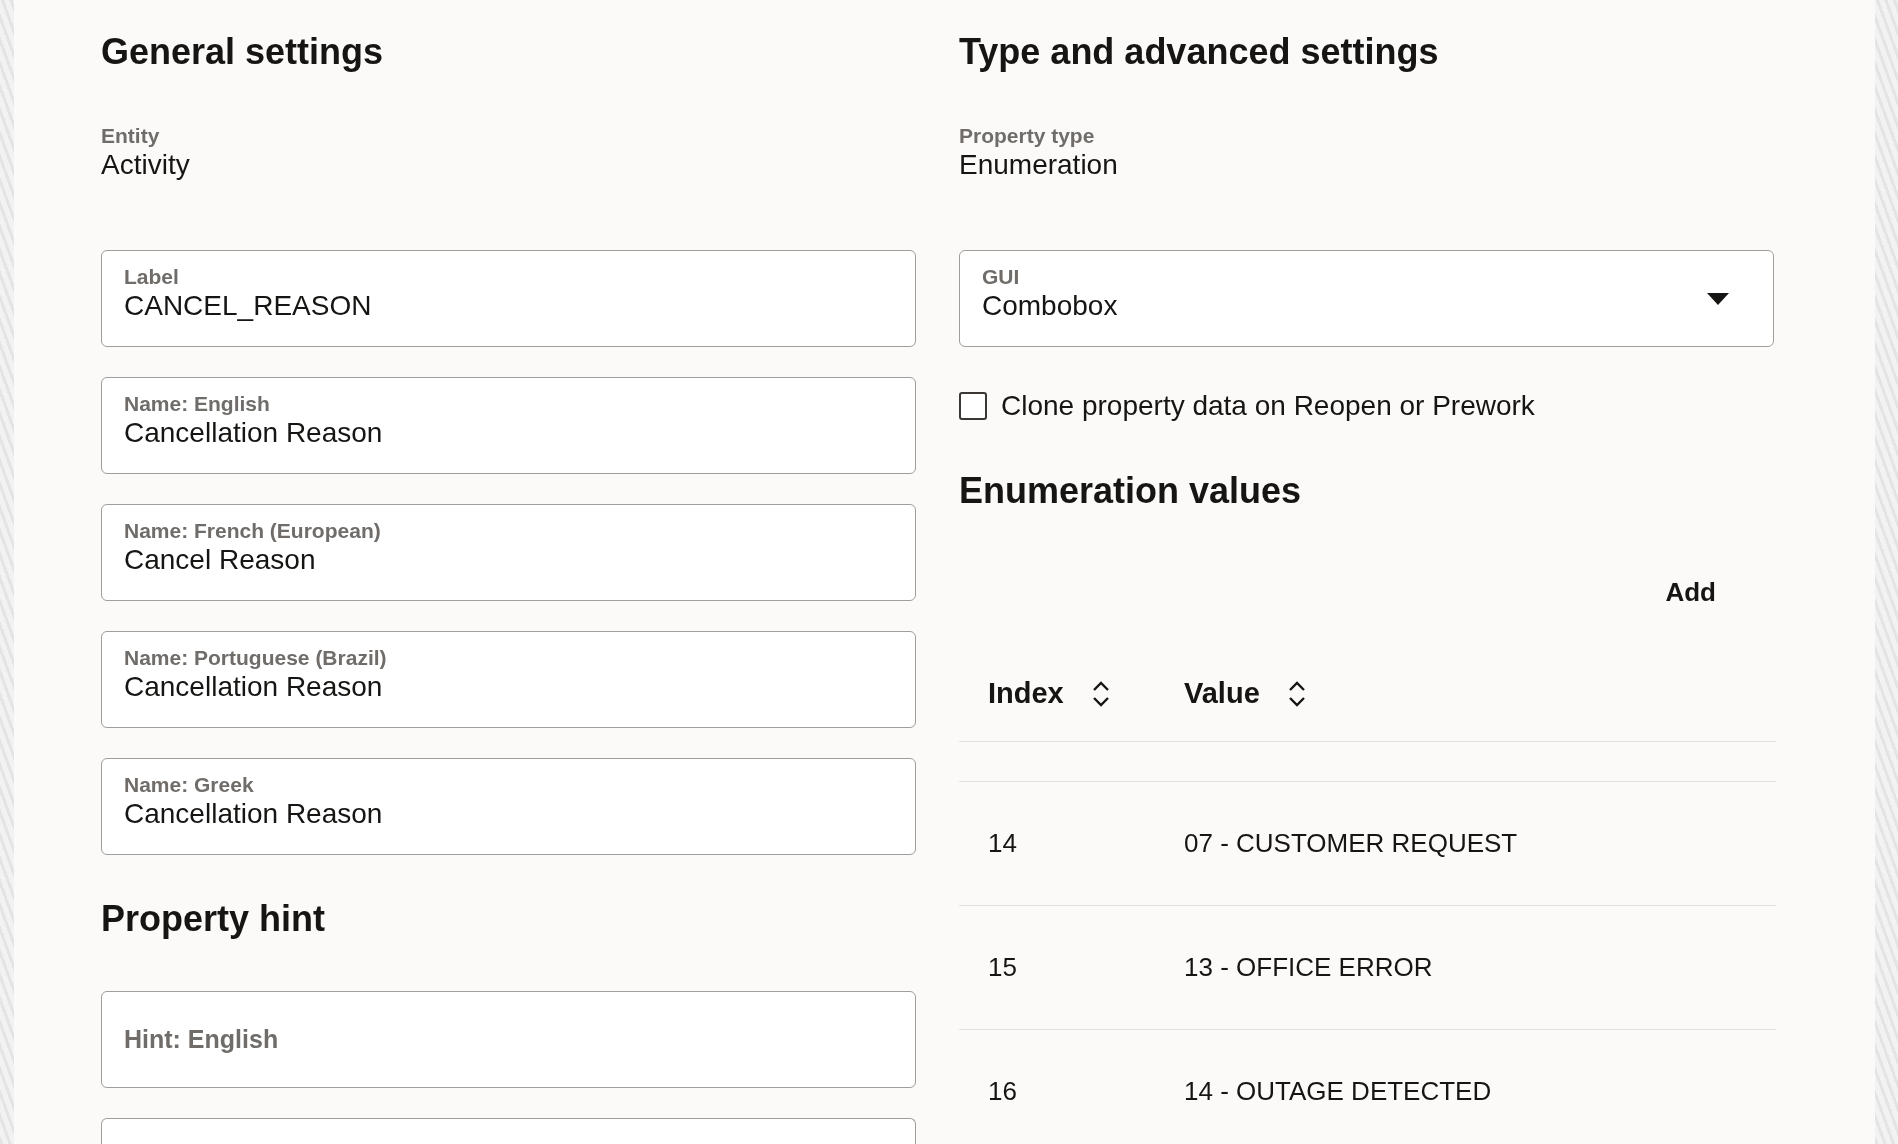 The image size is (1898, 1144). Describe the element at coordinates (973, 406) in the screenshot. I see `checkbox` at that location.